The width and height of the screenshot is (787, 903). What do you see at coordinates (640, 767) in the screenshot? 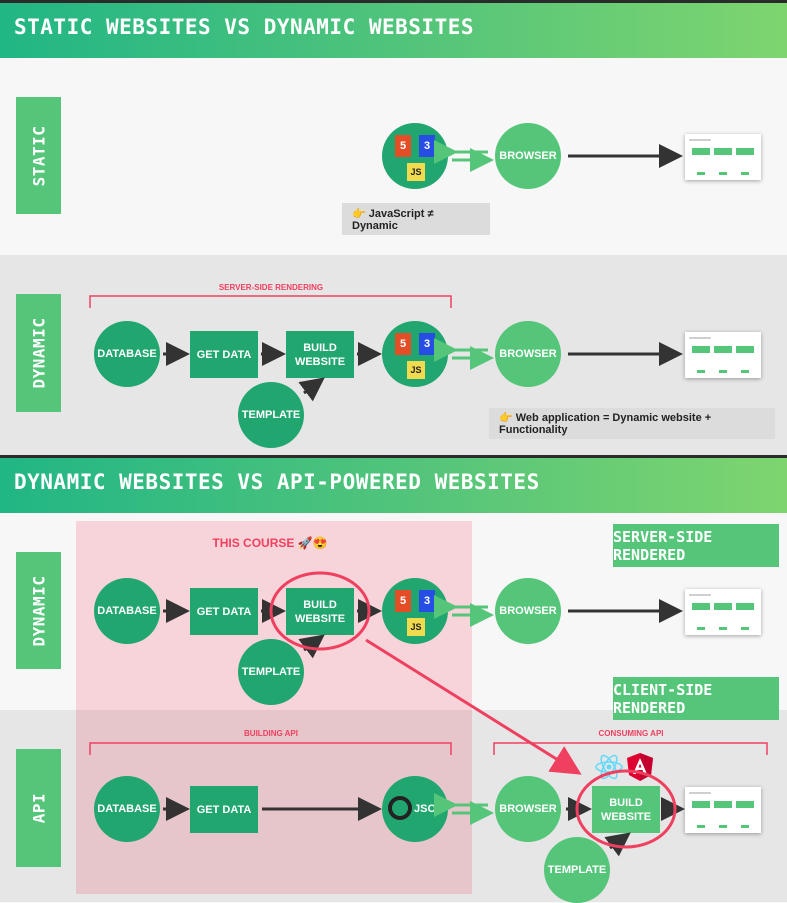
I see `angular-icon` at bounding box center [640, 767].